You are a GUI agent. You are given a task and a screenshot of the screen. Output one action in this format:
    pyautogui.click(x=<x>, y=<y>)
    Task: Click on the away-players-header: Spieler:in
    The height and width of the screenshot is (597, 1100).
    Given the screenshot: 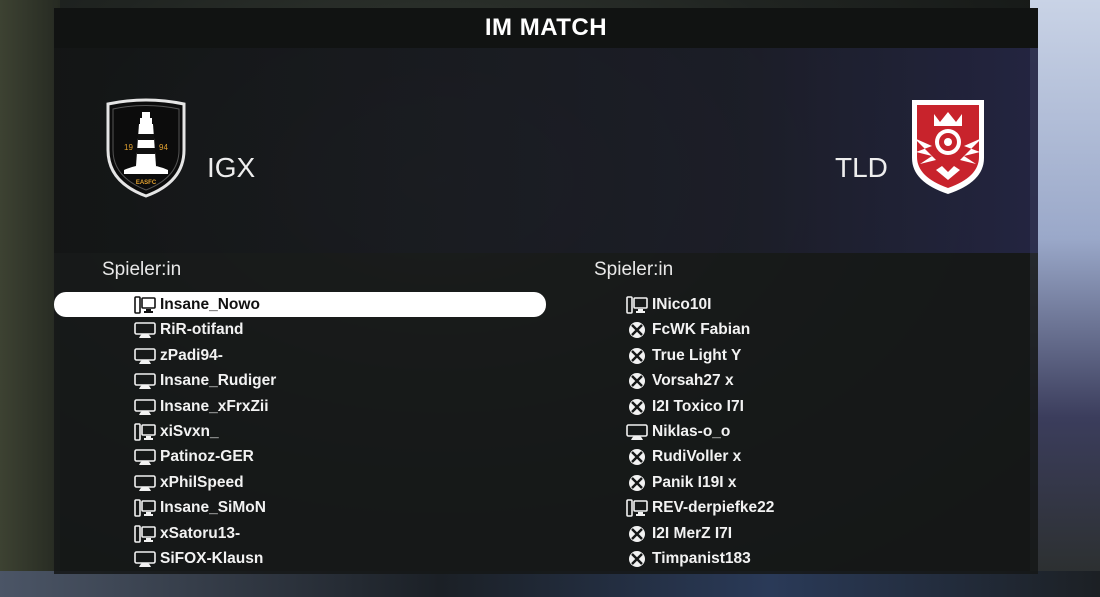 What is the action you would take?
    pyautogui.click(x=634, y=269)
    